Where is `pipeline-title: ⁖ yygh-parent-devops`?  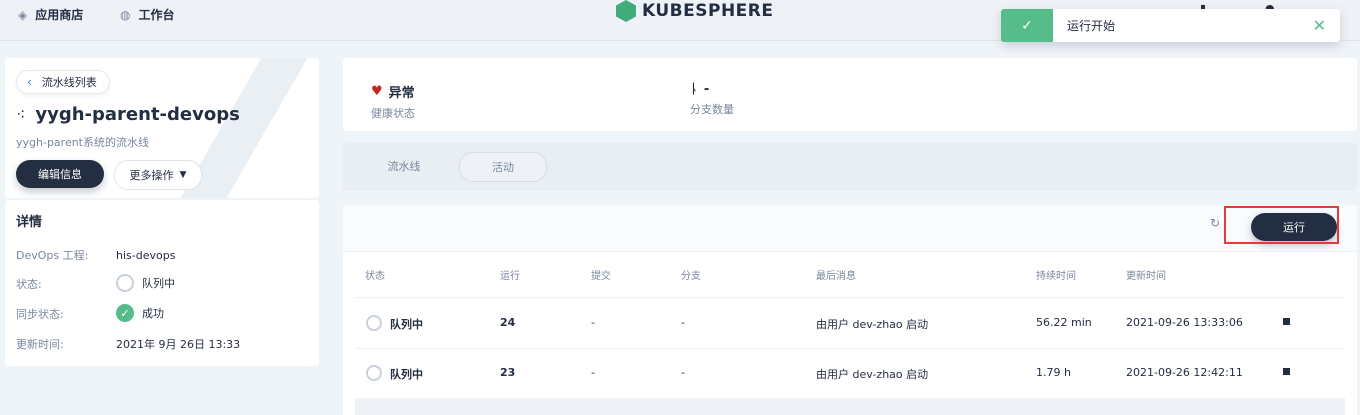
pipeline-title: ⁖ yygh-parent-devops is located at coordinates (128, 114).